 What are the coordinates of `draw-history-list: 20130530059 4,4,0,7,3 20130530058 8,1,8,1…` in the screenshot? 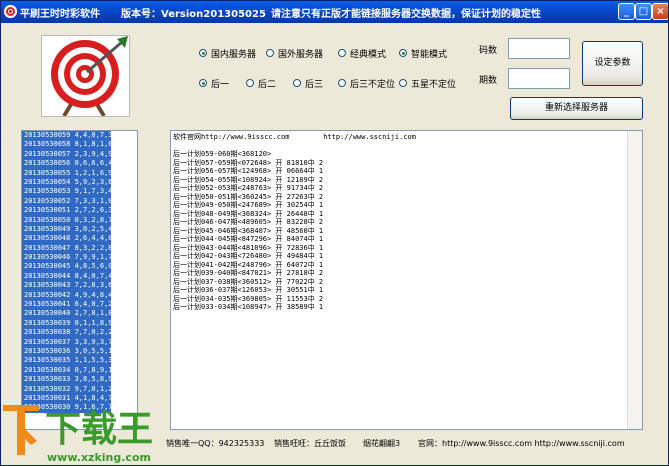 It's located at (79, 280).